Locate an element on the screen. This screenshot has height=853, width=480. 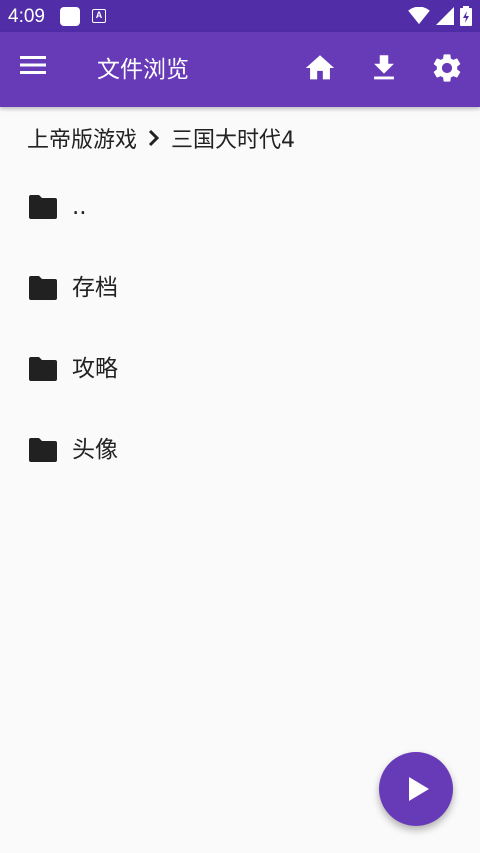
menu-button is located at coordinates (38, 70).